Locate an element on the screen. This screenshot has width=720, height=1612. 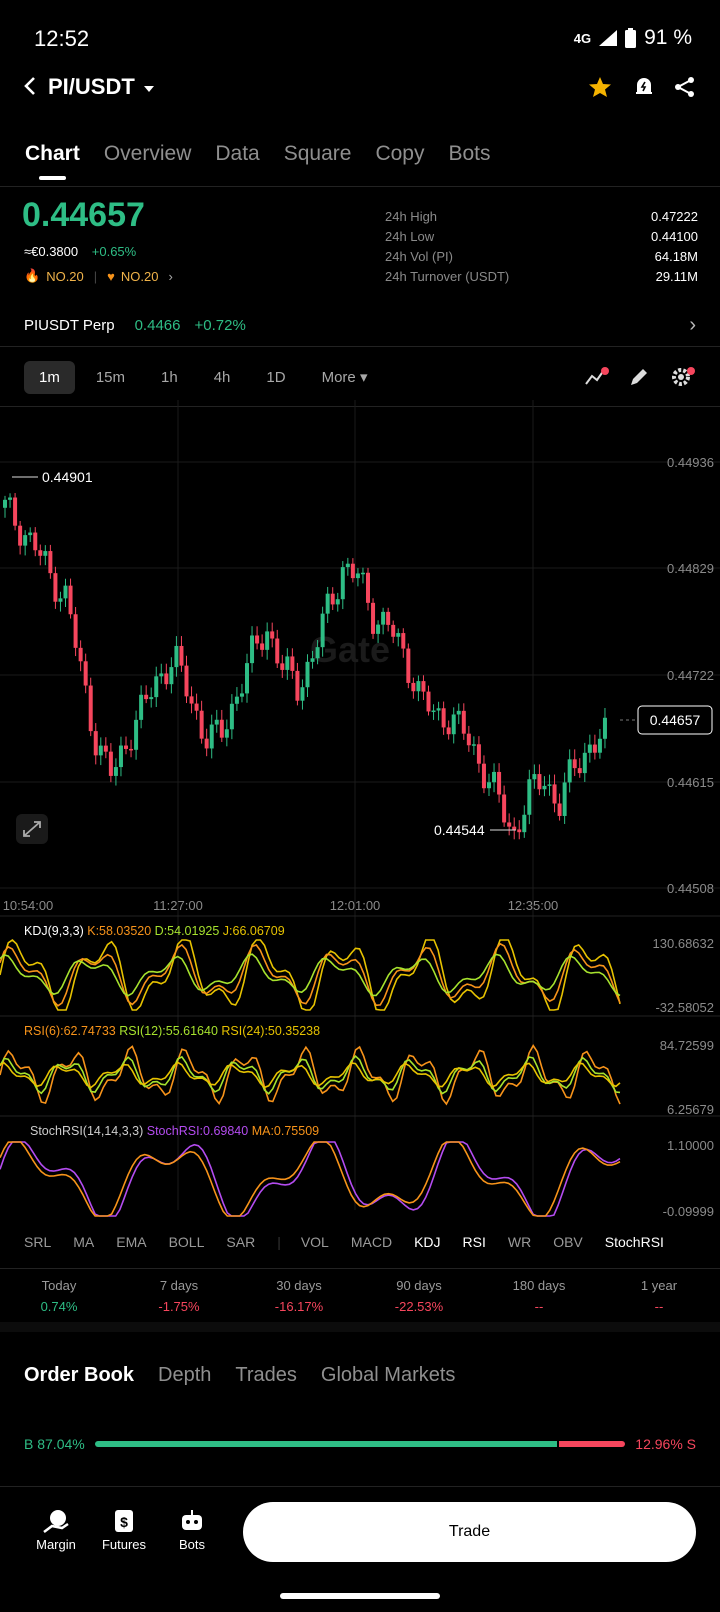
main-tabs: Chart Overview Data Square Copy Bots is located at coordinates (270, 161).